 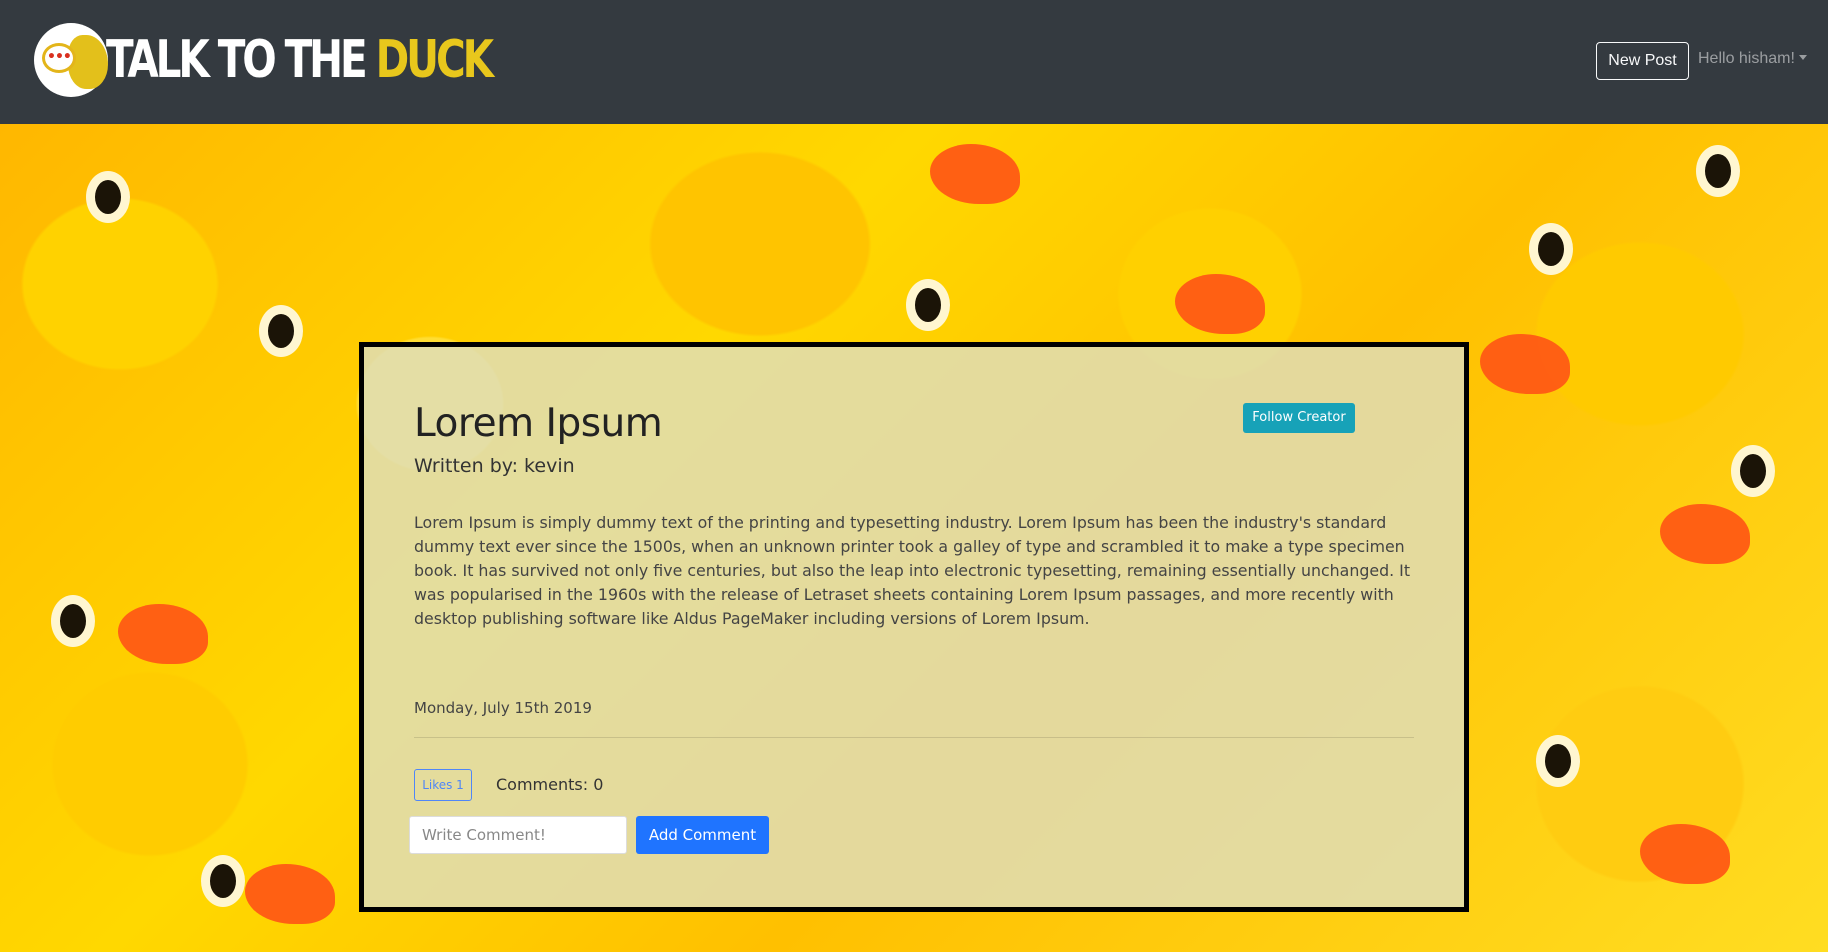 I want to click on caret-down-icon, so click(x=1802, y=57).